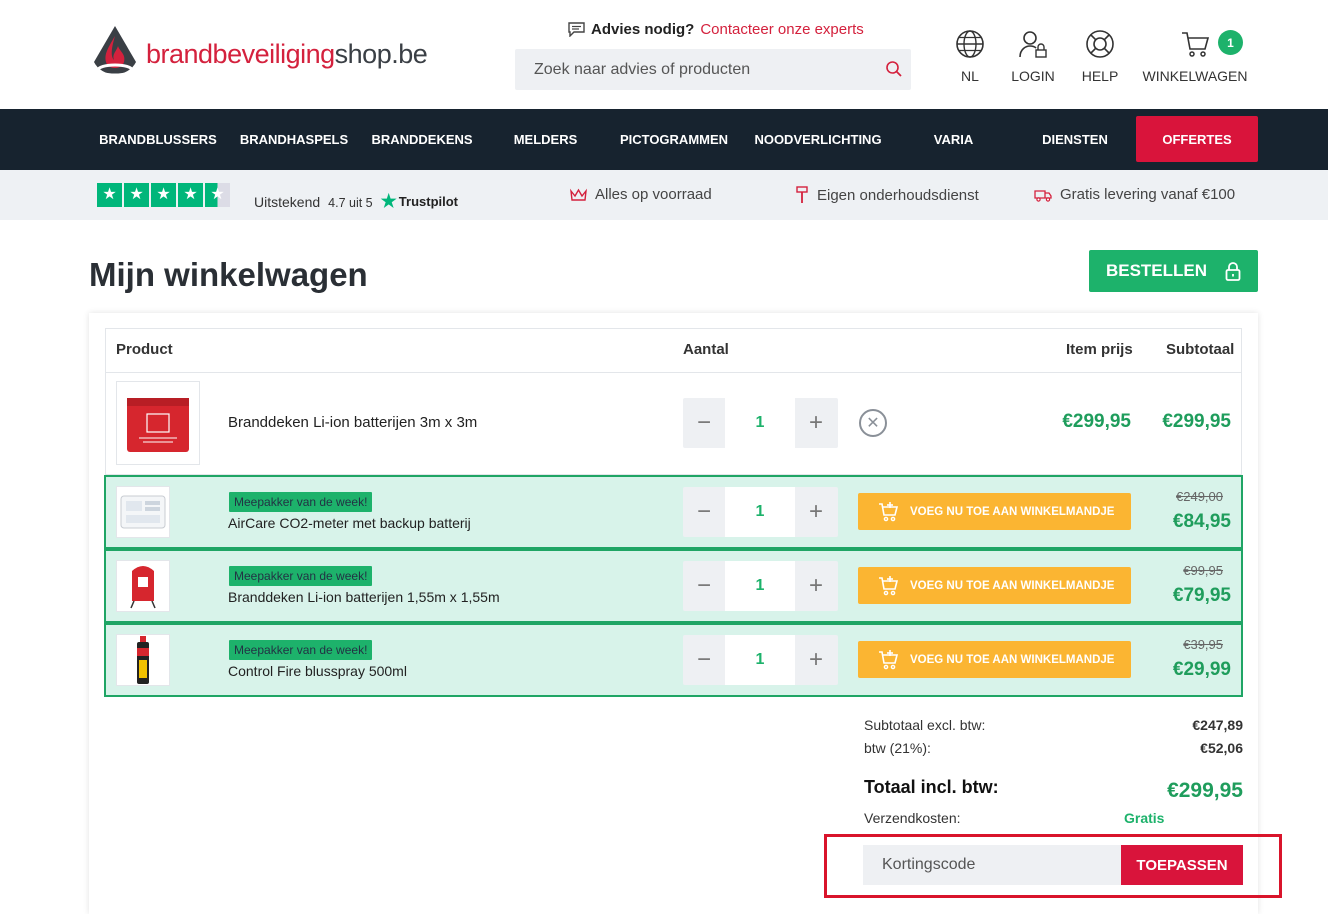 The image size is (1328, 914). What do you see at coordinates (1099, 349) in the screenshot?
I see `col-header-item-price: Item prijs` at bounding box center [1099, 349].